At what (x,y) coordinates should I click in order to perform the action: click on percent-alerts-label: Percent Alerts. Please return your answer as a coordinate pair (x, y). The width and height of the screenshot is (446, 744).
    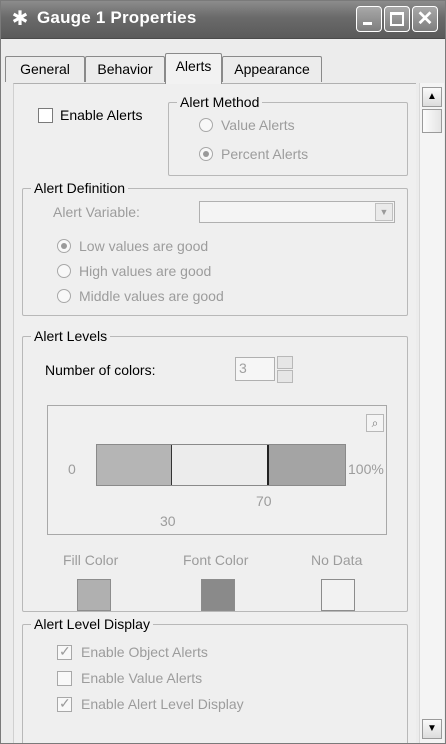
    Looking at the image, I should click on (265, 154).